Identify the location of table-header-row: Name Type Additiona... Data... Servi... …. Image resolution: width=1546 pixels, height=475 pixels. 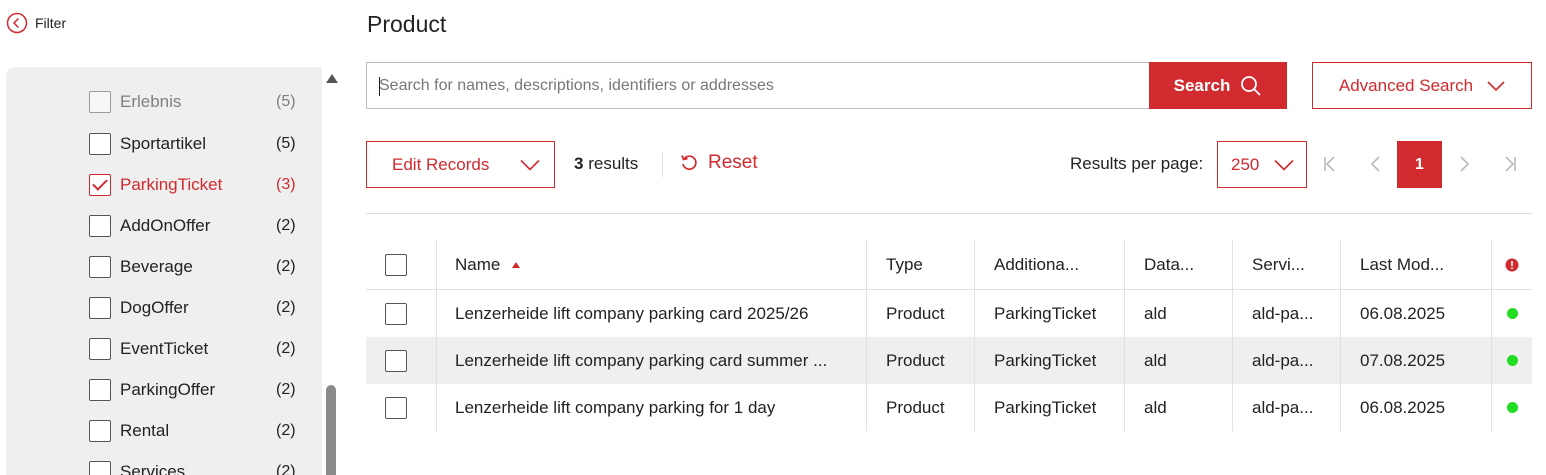
(949, 265).